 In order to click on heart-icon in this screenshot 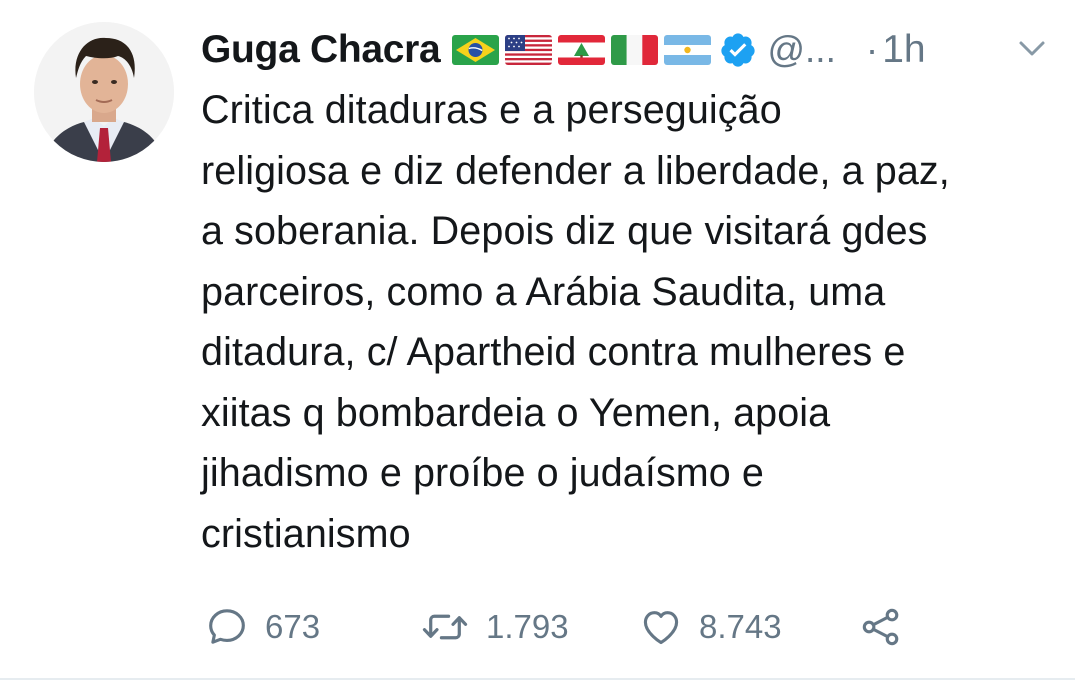, I will do `click(661, 628)`.